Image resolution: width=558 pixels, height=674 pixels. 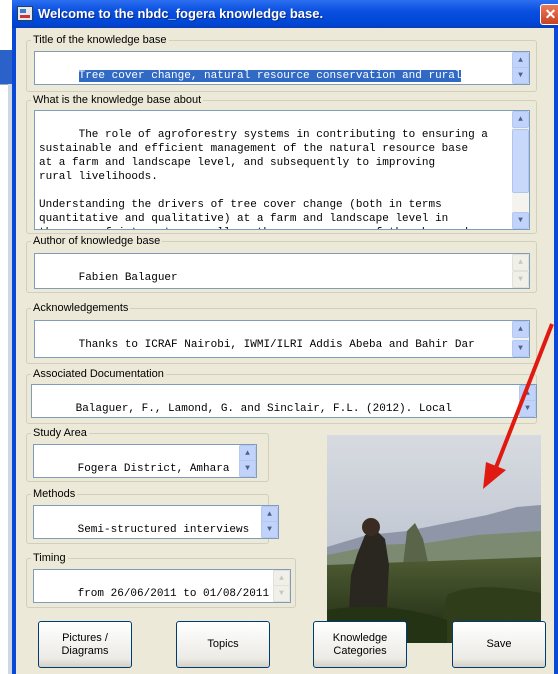 I want to click on pictures-diagrams-button: Pictures / Diagrams, so click(x=85, y=644).